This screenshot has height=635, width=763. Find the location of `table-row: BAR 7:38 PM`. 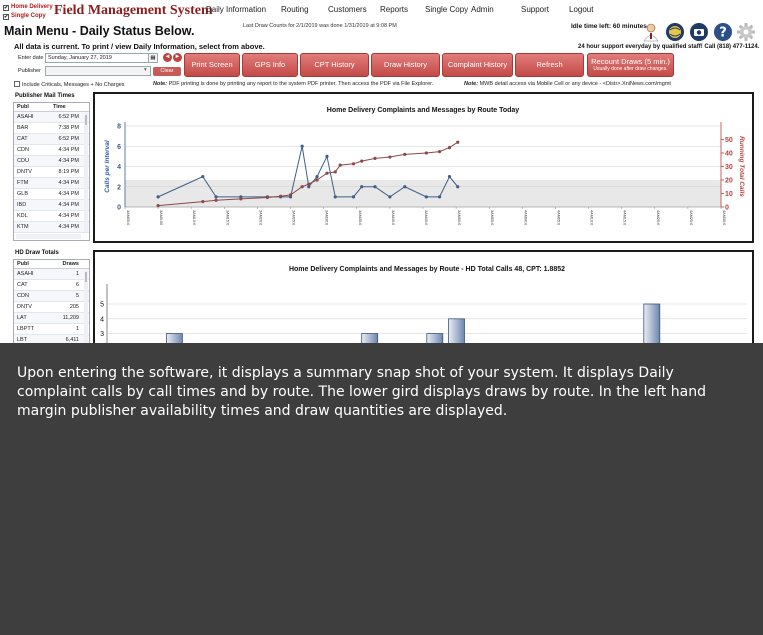

table-row: BAR 7:38 PM is located at coordinates (51, 128).